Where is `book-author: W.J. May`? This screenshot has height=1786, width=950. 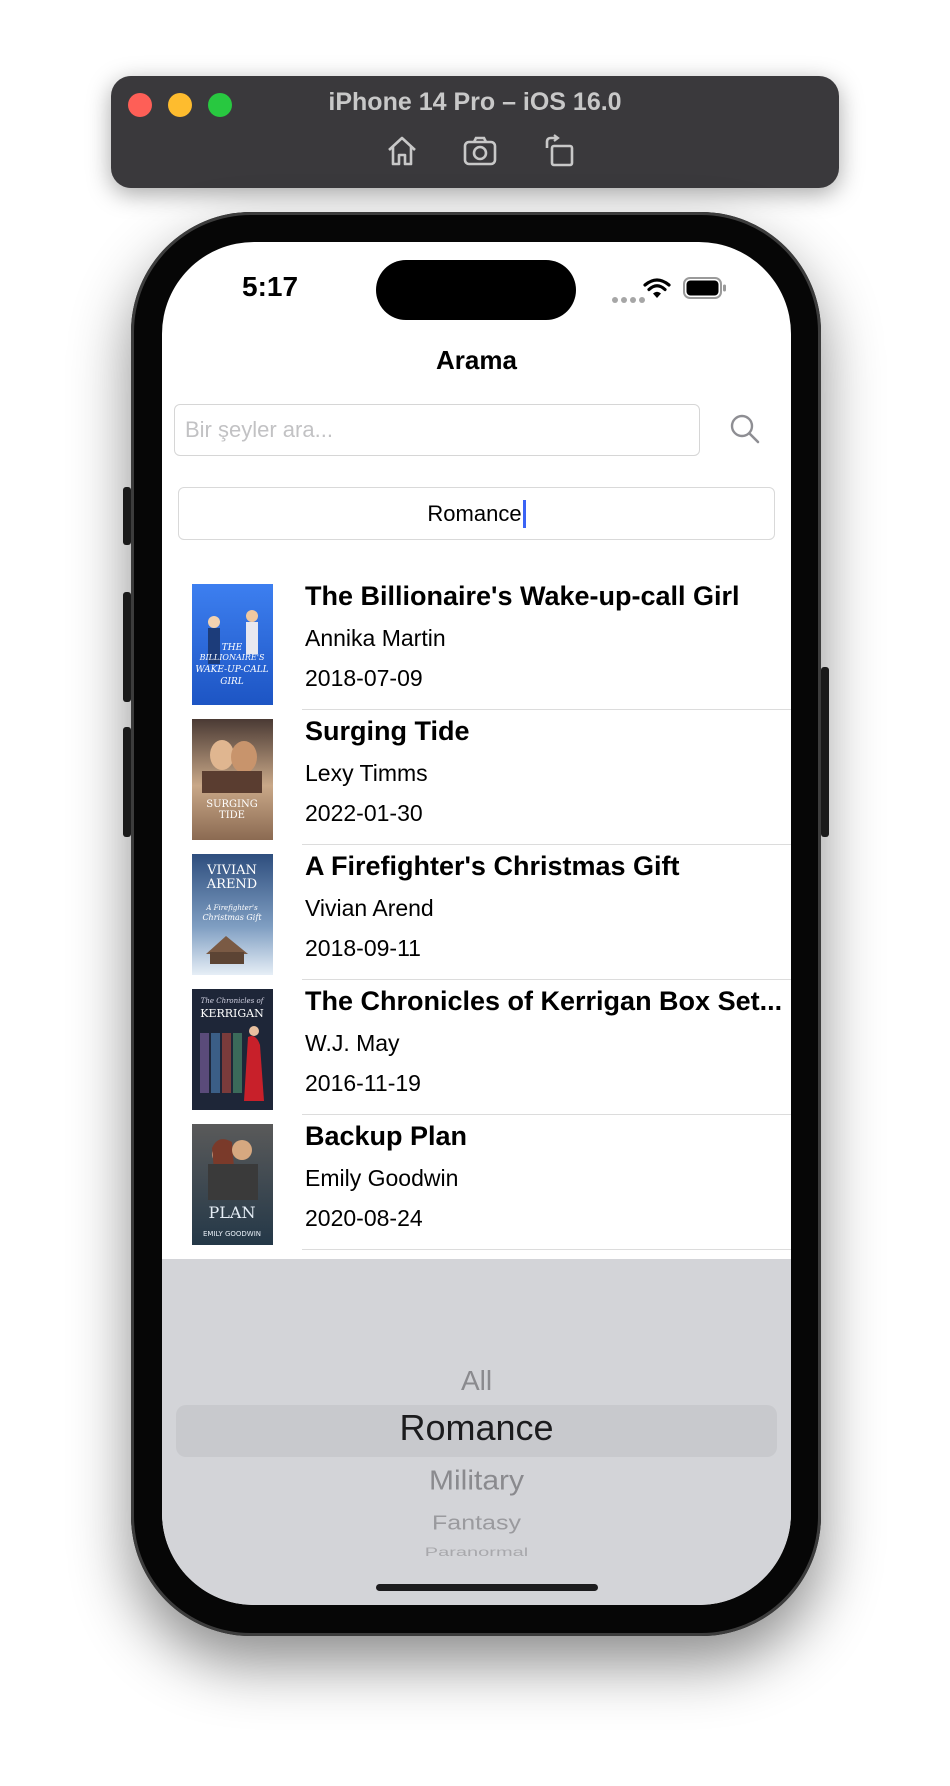 book-author: W.J. May is located at coordinates (352, 1043).